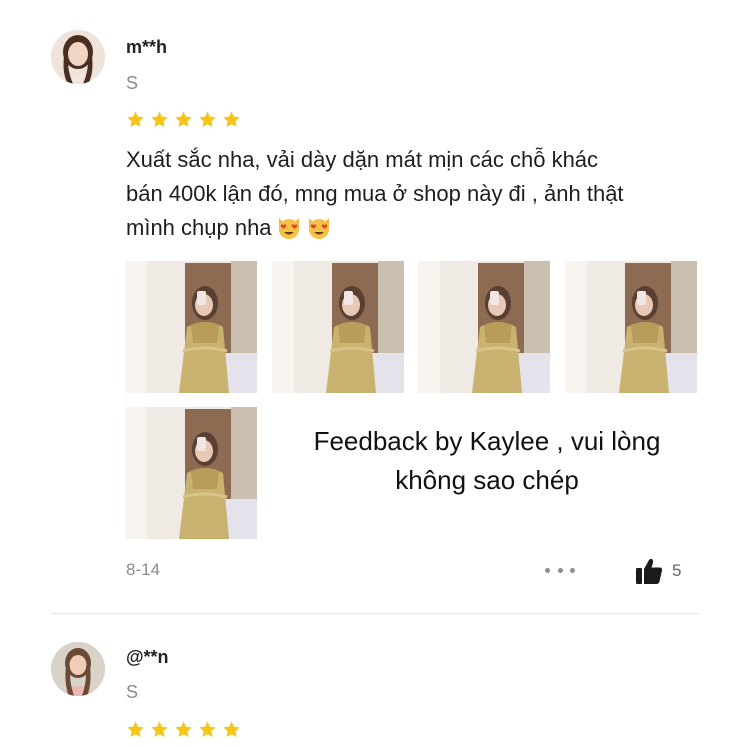 This screenshot has height=749, width=749. What do you see at coordinates (143, 569) in the screenshot?
I see `review-date: 8-14` at bounding box center [143, 569].